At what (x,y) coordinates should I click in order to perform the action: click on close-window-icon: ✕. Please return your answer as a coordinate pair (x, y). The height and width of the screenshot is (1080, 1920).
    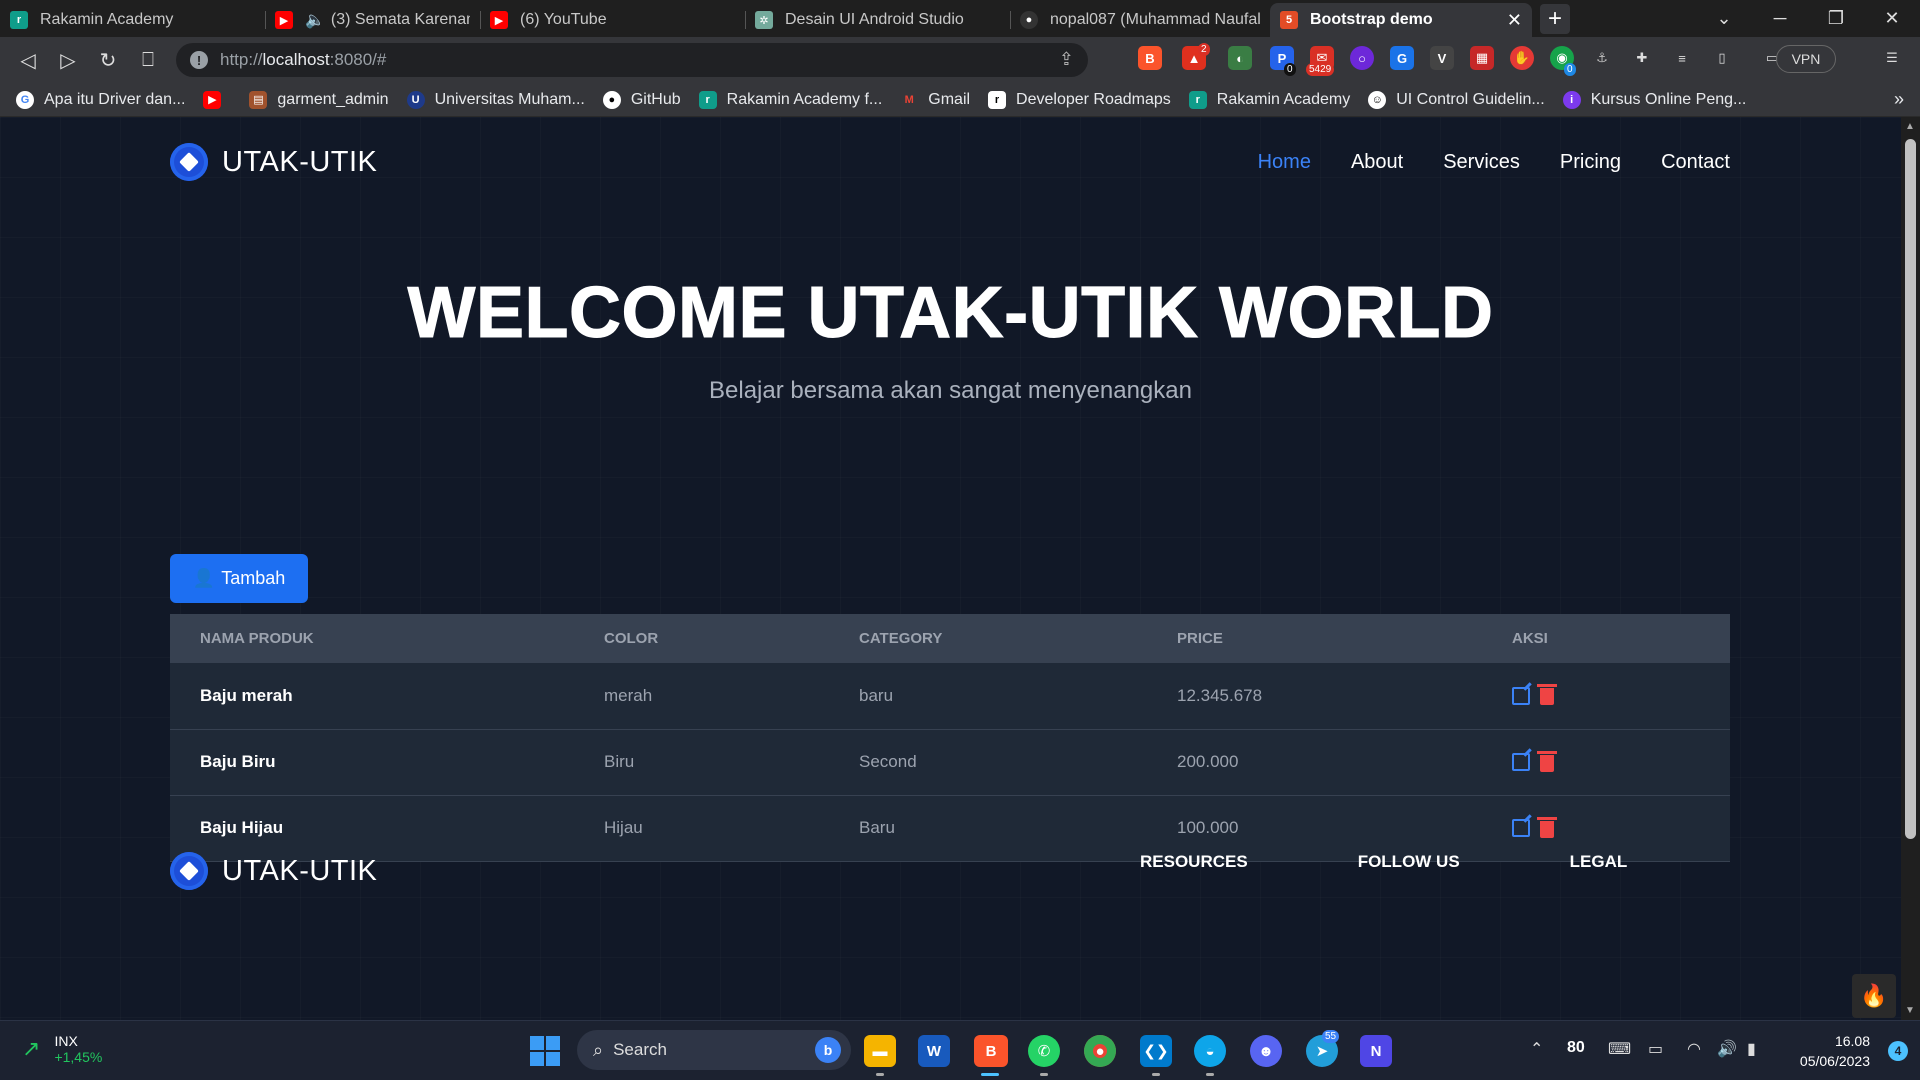
    Looking at the image, I should click on (1892, 18).